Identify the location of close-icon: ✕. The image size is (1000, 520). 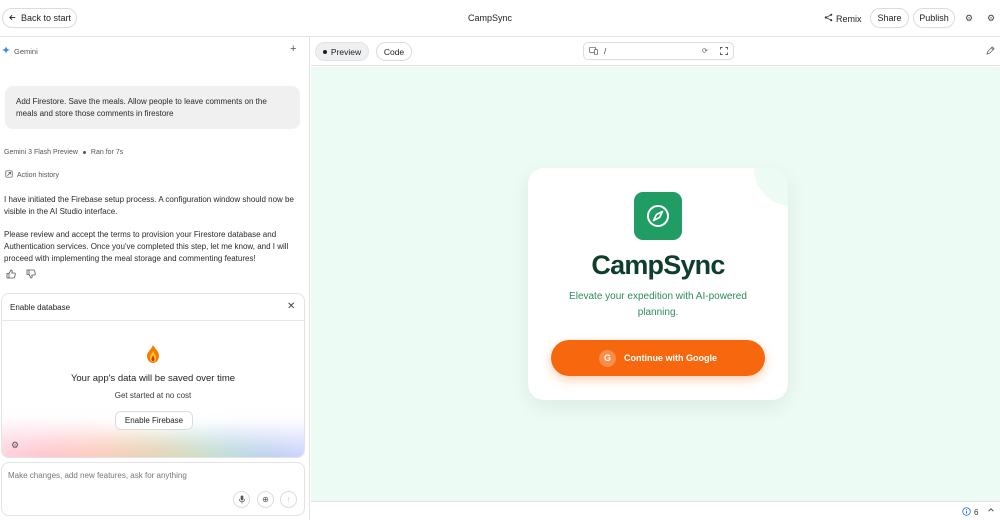
(291, 306).